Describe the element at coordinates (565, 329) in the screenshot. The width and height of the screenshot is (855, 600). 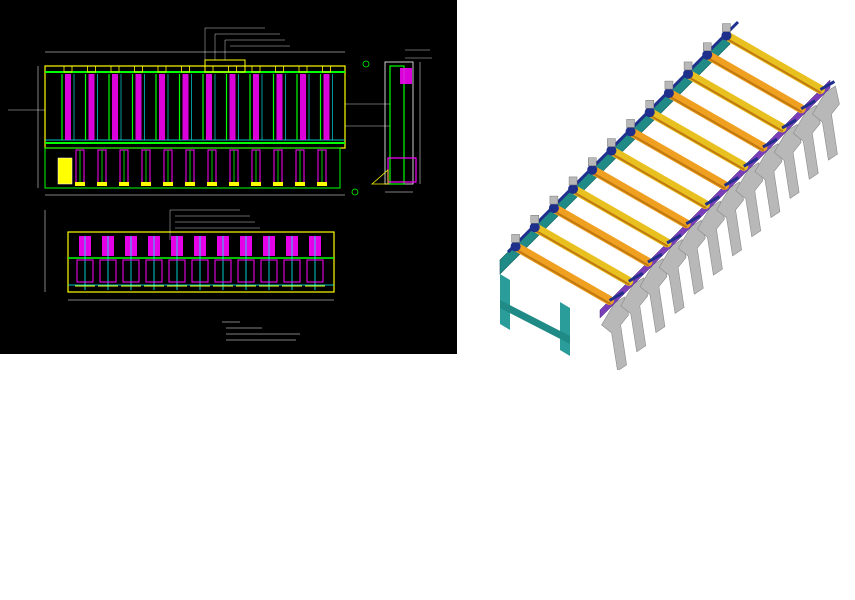
I see `iso-frame-leg` at that location.